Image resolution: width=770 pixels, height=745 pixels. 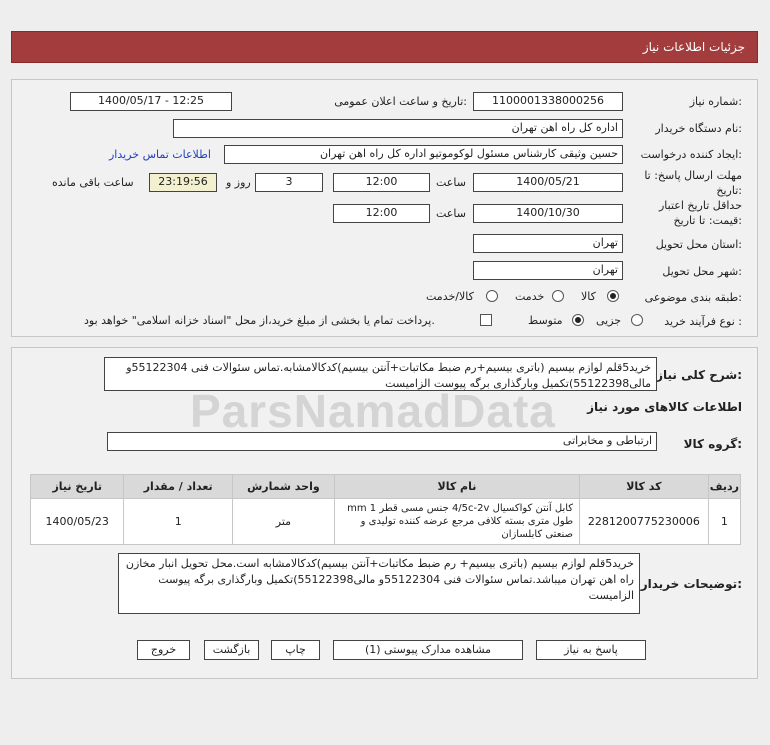 What do you see at coordinates (693, 183) in the screenshot?
I see `deadline-label-text: مهلت ارسال پاسخ: تا تاریخ:` at bounding box center [693, 183].